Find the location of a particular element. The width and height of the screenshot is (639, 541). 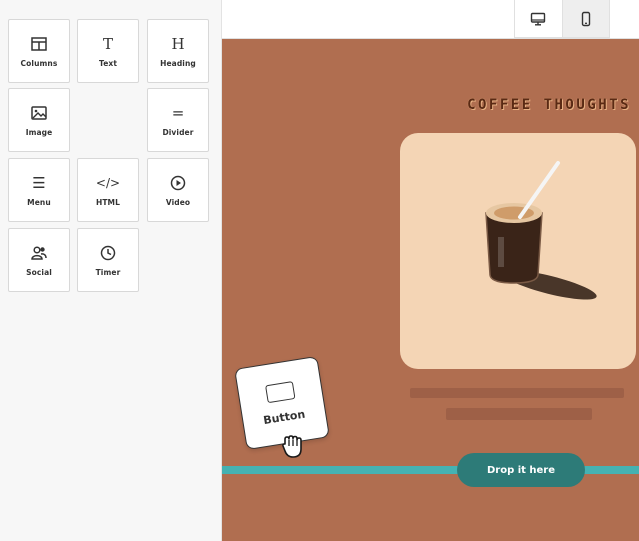

tile-social: Social is located at coordinates (39, 260).